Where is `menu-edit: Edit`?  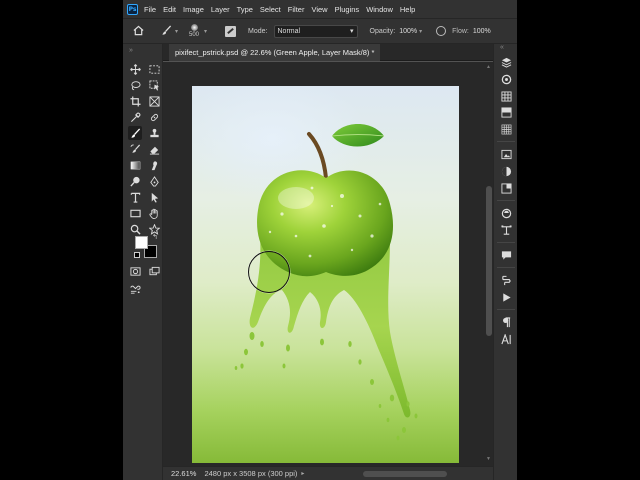
menu-edit: Edit is located at coordinates (169, 9).